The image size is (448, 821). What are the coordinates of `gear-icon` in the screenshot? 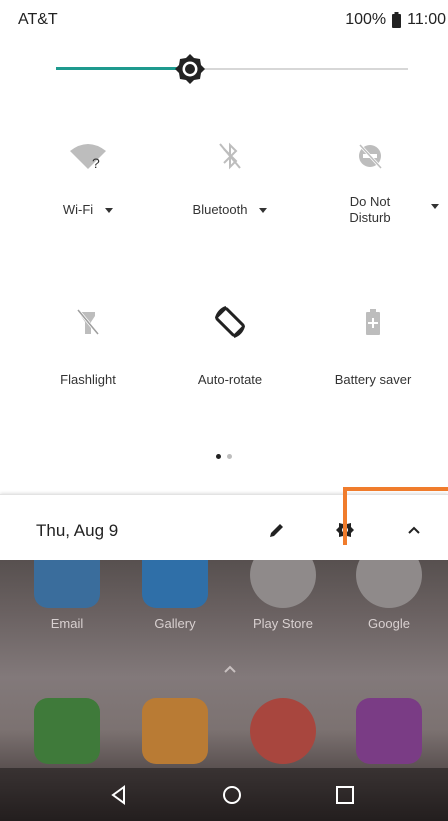 It's located at (345, 530).